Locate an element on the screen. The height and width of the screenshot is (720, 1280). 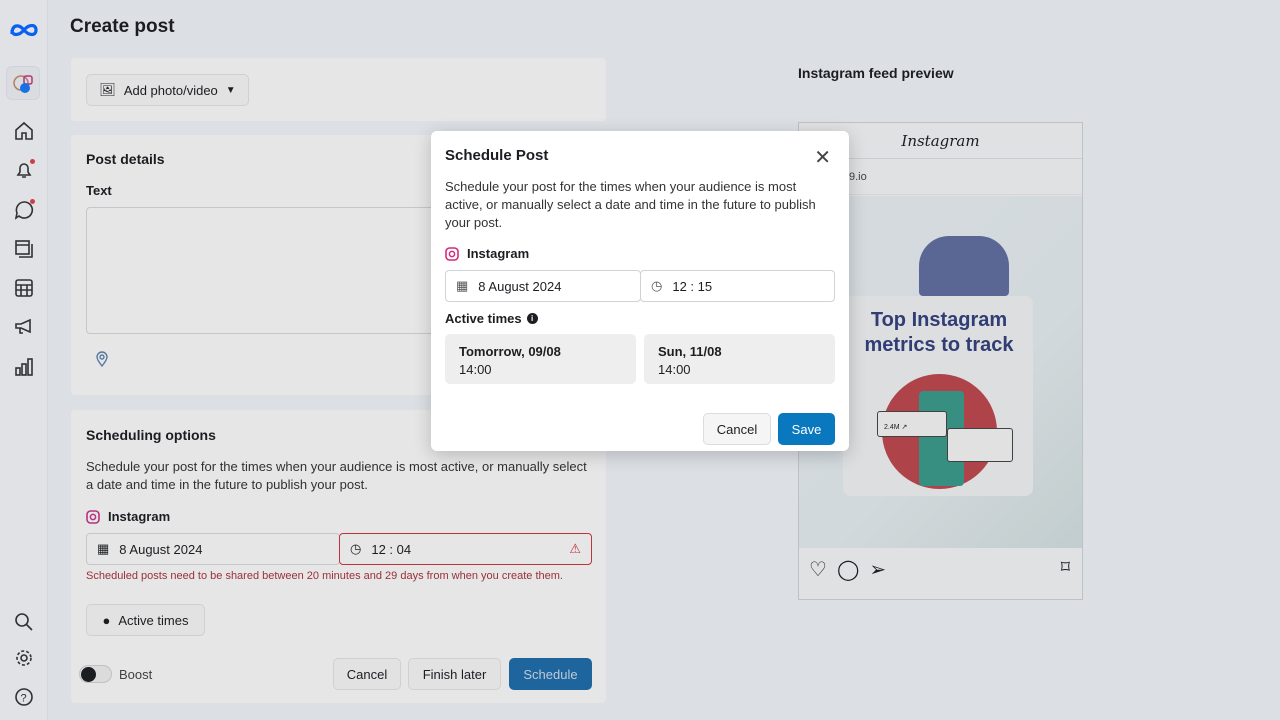
active-times-label: Active times is located at coordinates (483, 318).